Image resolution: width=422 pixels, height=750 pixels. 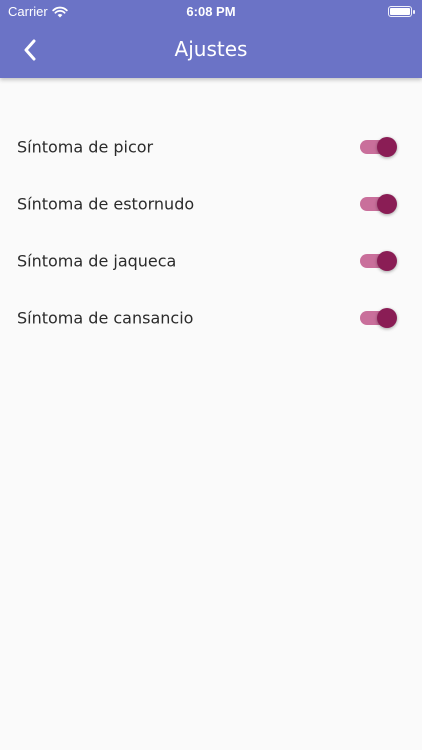 I want to click on setting-label: Síntoma de picor, so click(x=85, y=146).